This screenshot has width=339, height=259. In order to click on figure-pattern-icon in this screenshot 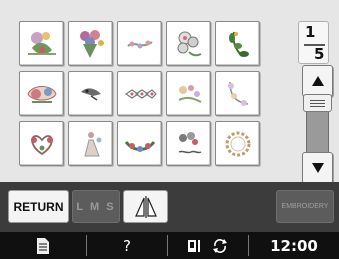, I will do `click(92, 143)`.